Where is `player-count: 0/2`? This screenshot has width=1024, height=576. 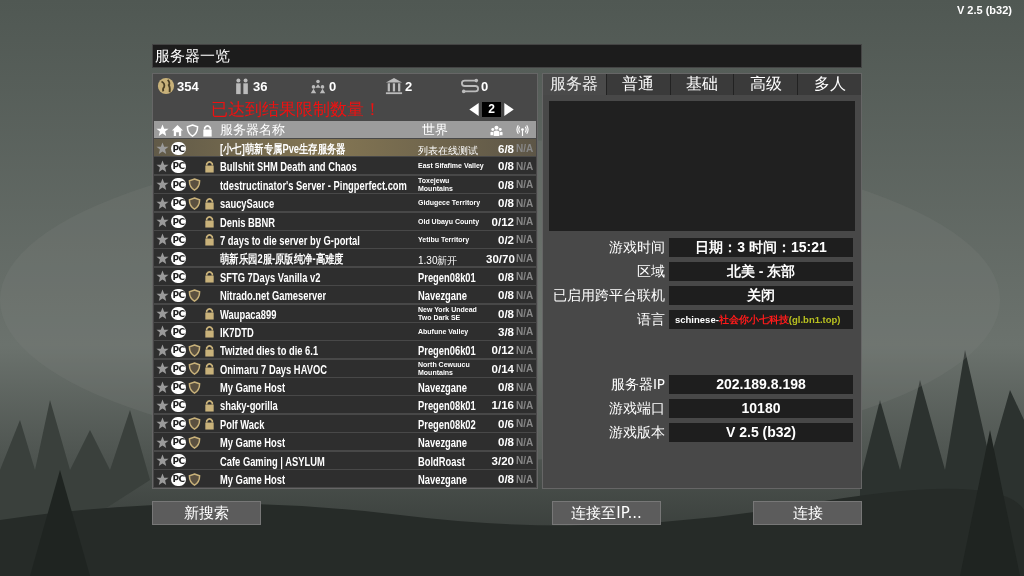 player-count: 0/2 is located at coordinates (505, 239).